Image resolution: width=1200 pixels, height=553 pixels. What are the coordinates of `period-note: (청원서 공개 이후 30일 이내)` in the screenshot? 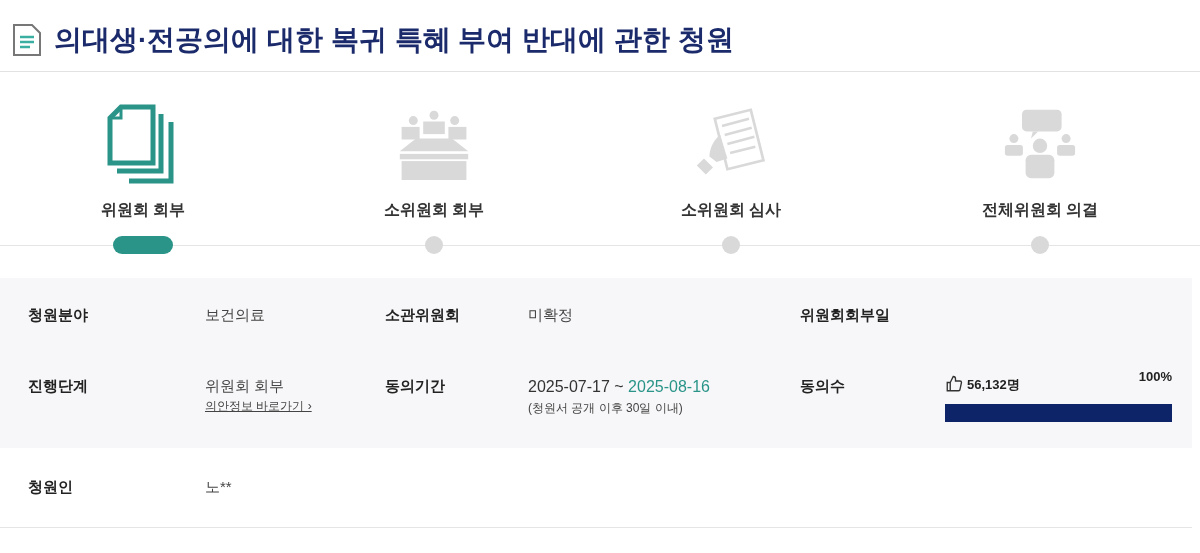 It's located at (606, 408).